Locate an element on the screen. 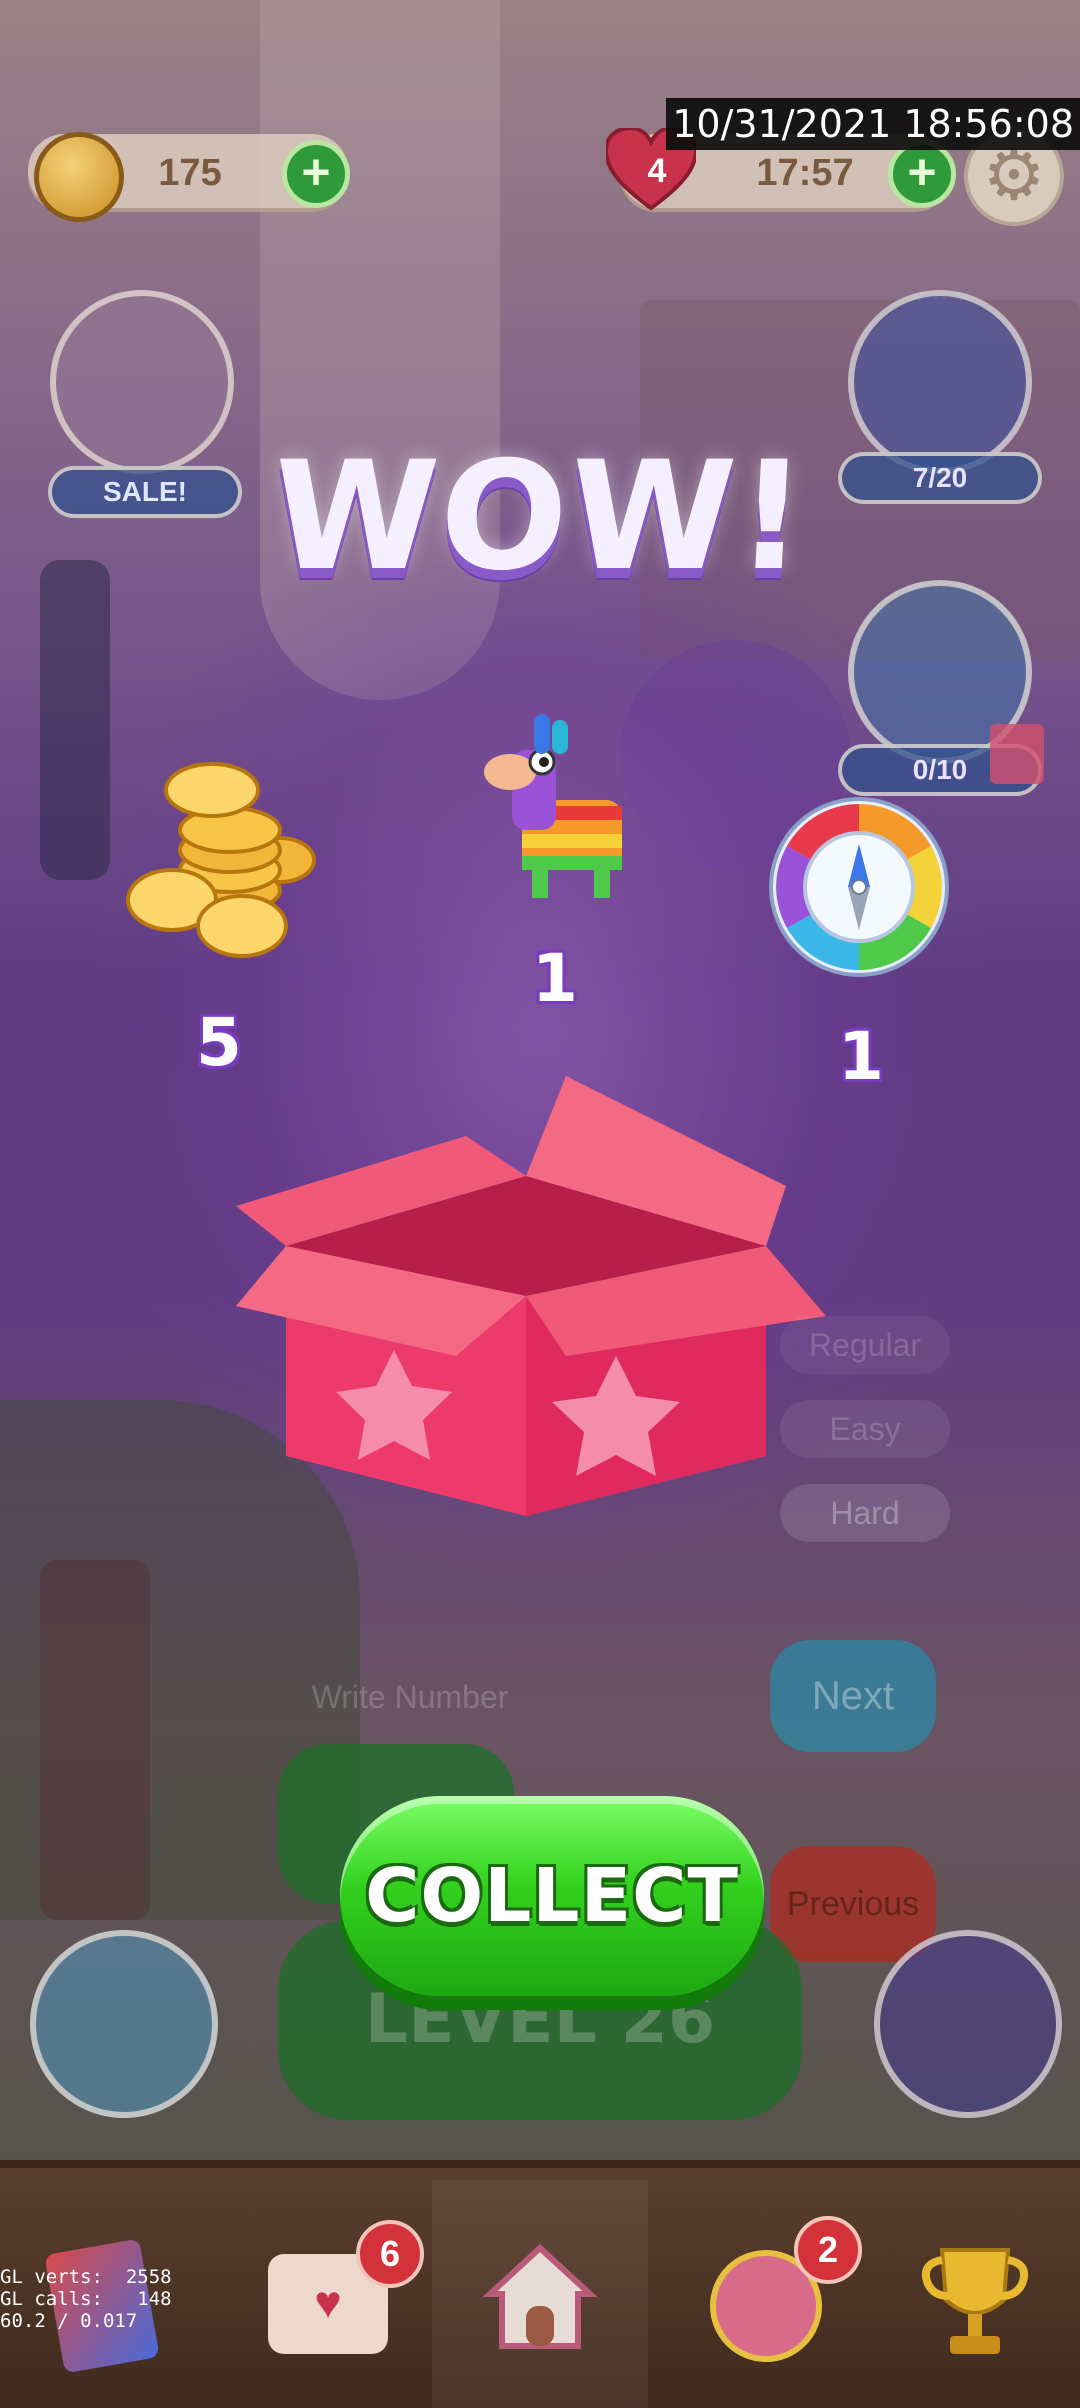 The image size is (1080, 2408). add-lives-button: + is located at coordinates (922, 174).